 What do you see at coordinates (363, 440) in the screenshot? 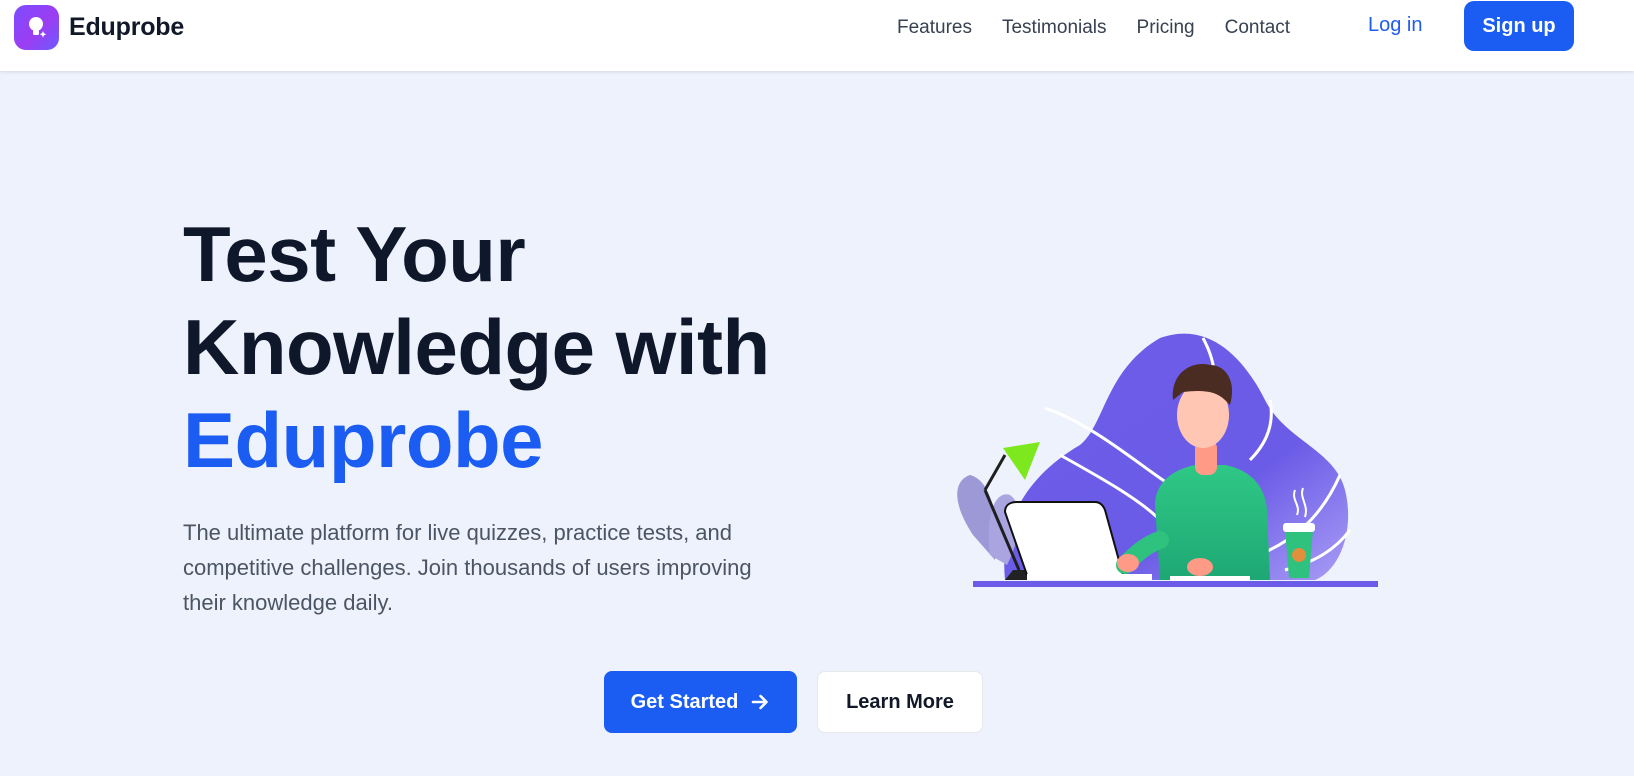
I see `hero-title-accent: Eduprobe` at bounding box center [363, 440].